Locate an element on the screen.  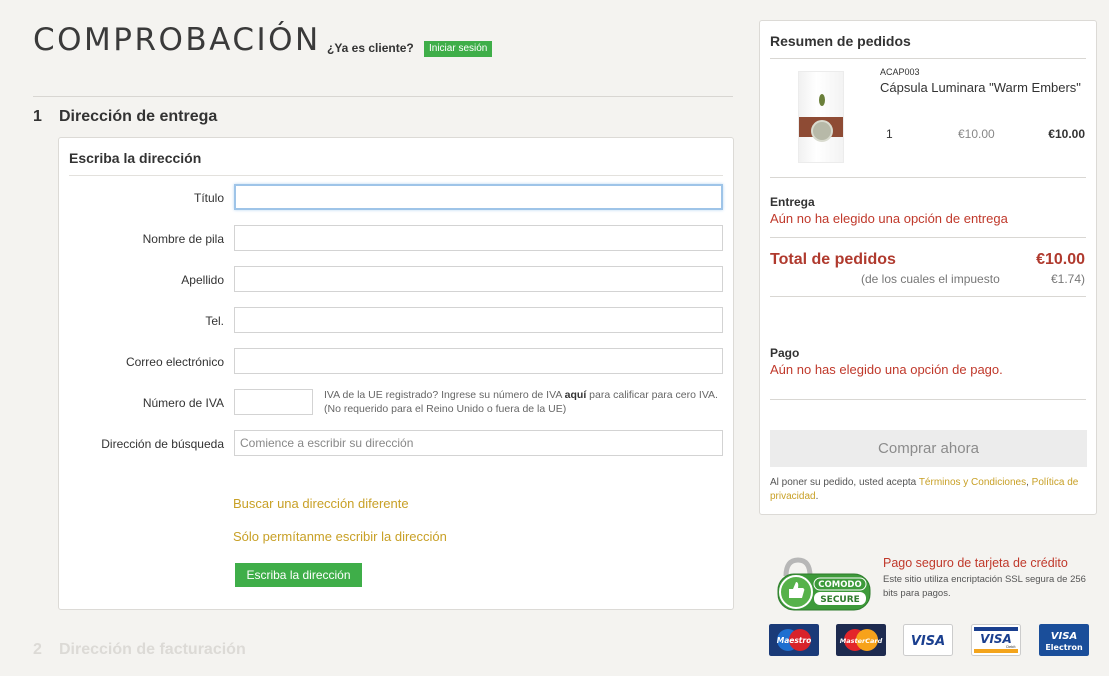
visa-debit-subtext: Debit is located at coordinates (1011, 647).